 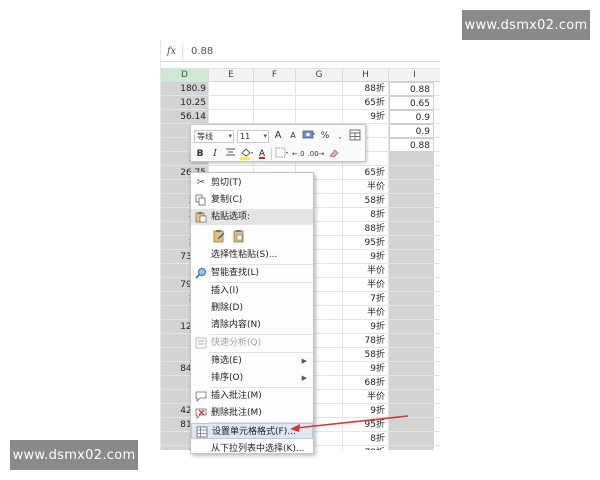 I want to click on font-name-box: 等线 ▾, so click(x=214, y=136).